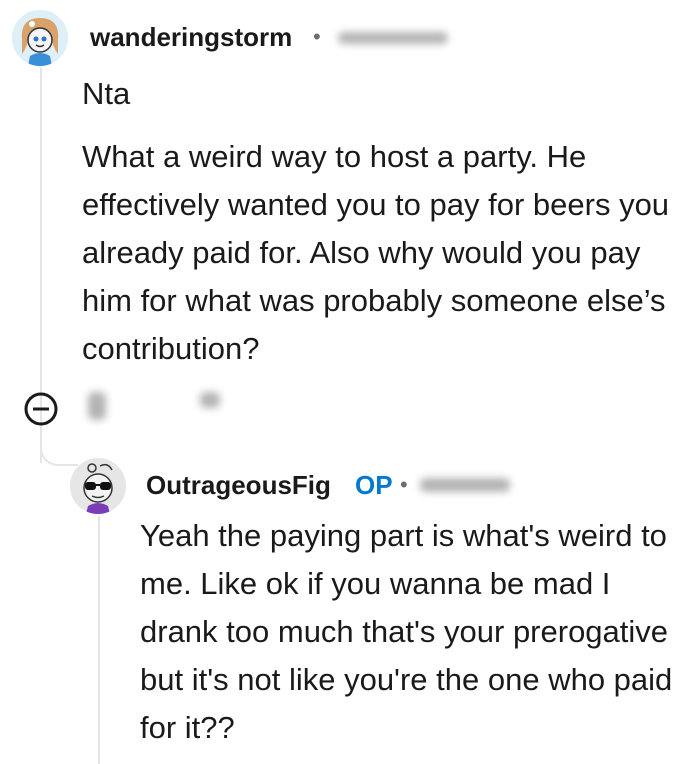 The image size is (700, 764). I want to click on comment-short-text: Nta, so click(106, 93).